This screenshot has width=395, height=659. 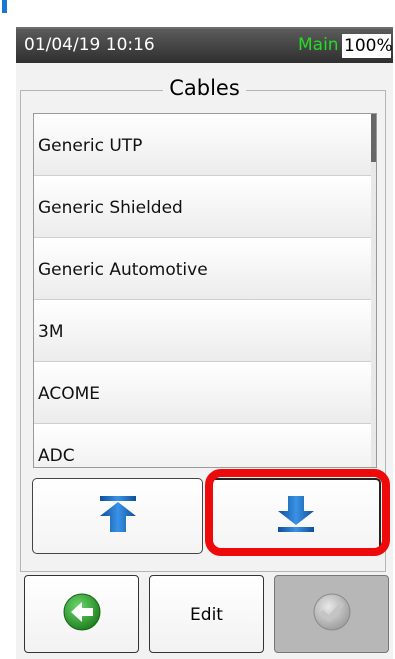 I want to click on list-item-label: 3M, so click(x=51, y=332).